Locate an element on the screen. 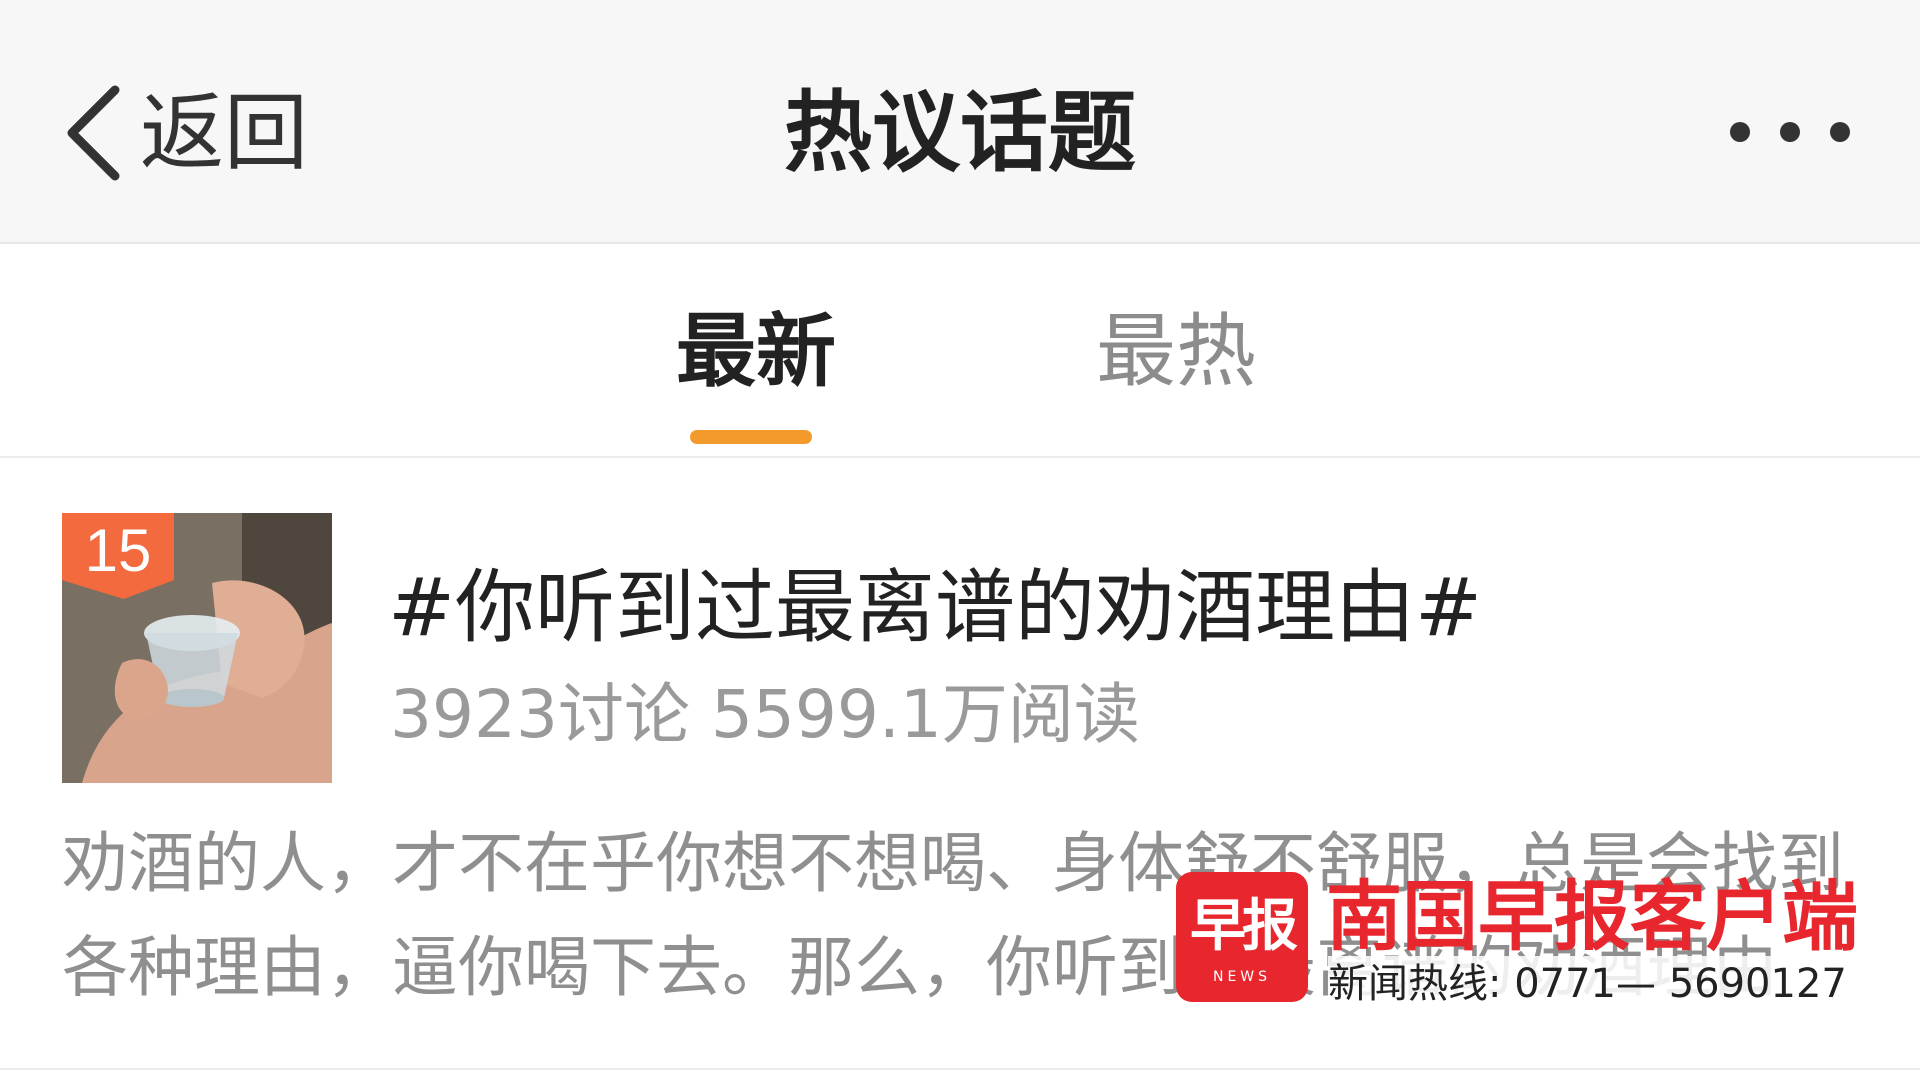  topic-title: #你听到过最离谱的劝酒理由# is located at coordinates (935, 608).